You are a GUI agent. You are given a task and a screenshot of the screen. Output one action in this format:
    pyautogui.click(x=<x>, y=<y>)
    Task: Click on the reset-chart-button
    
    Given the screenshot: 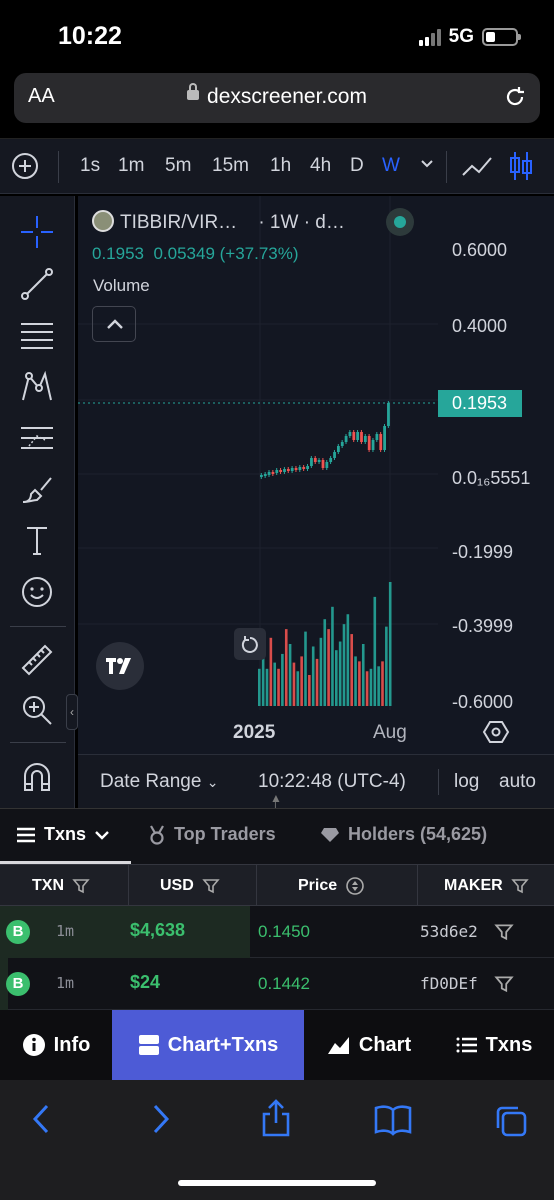 What is the action you would take?
    pyautogui.click(x=250, y=644)
    